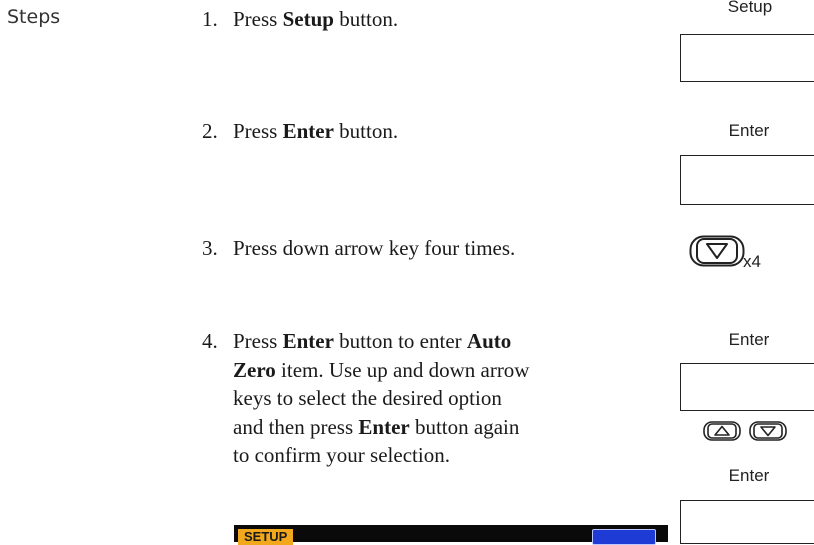  Describe the element at coordinates (451, 535) in the screenshot. I see `instrument-screen: SETUP` at that location.